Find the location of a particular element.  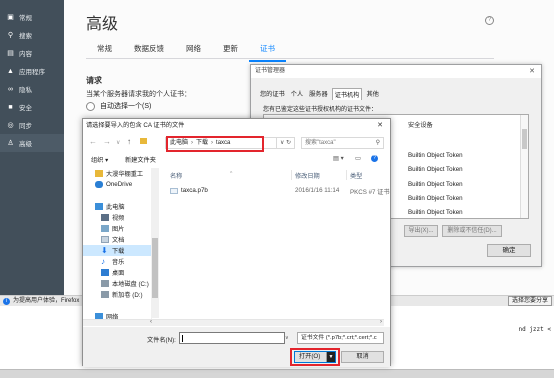

tree-item-onedrive: OneDrive is located at coordinates (117, 184).